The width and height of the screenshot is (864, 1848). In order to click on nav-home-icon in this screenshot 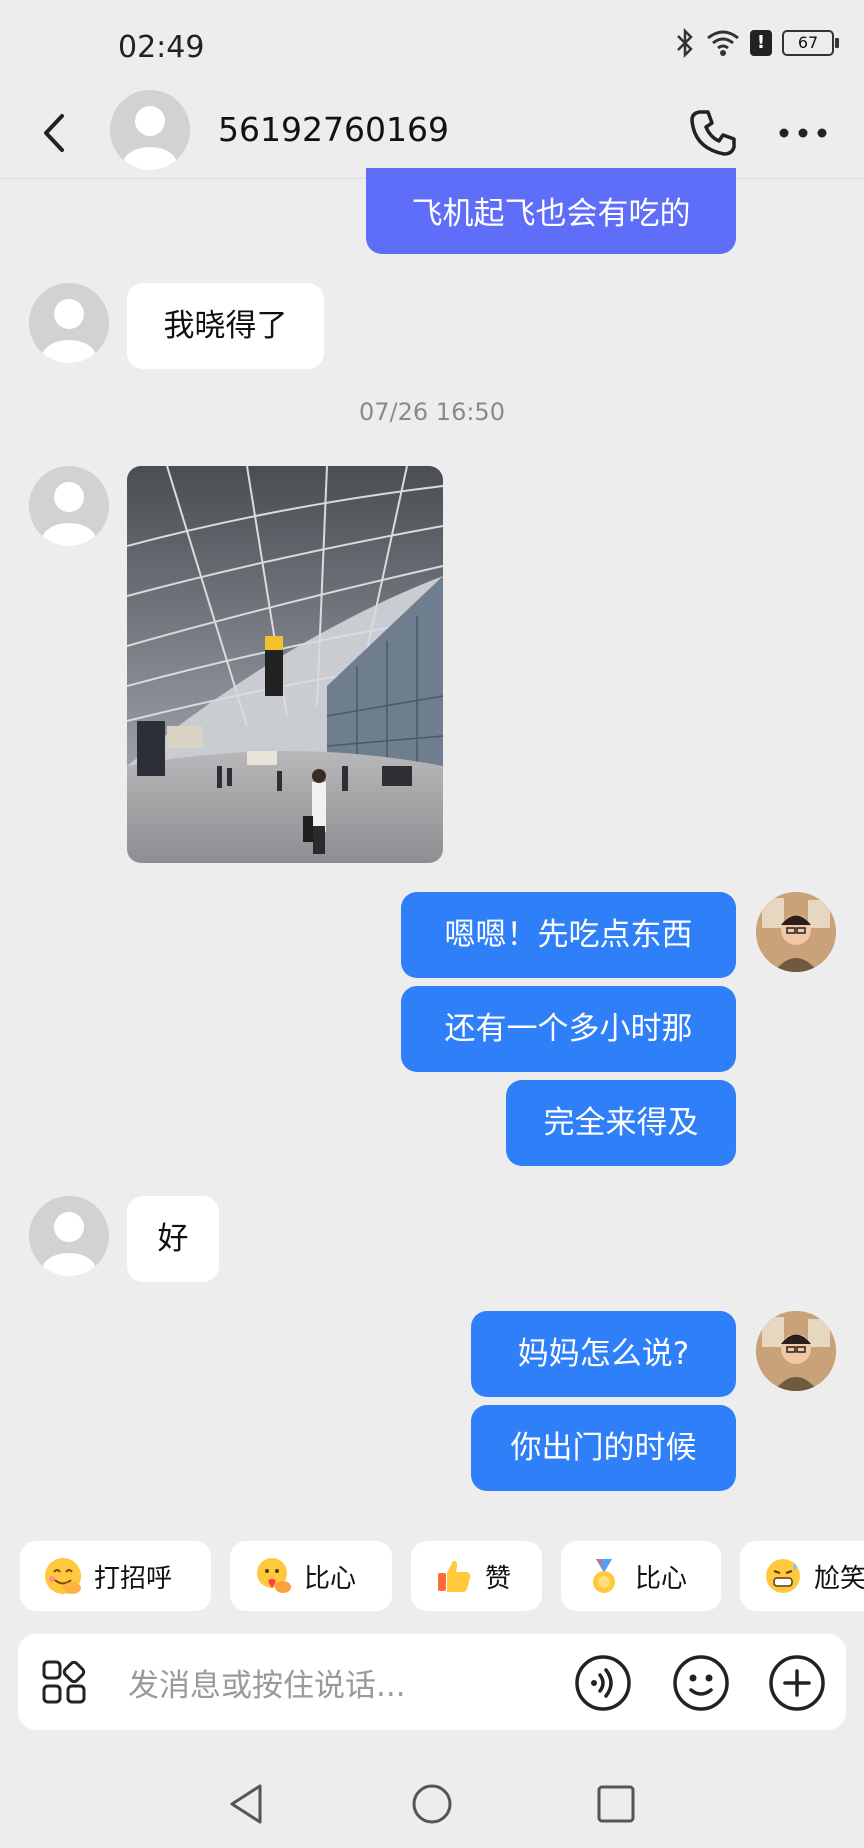, I will do `click(432, 1804)`.